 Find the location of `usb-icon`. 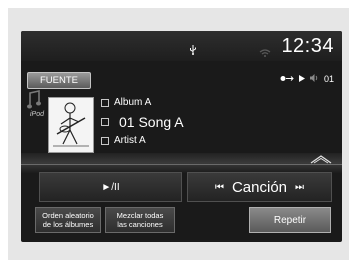

usb-icon is located at coordinates (193, 51).